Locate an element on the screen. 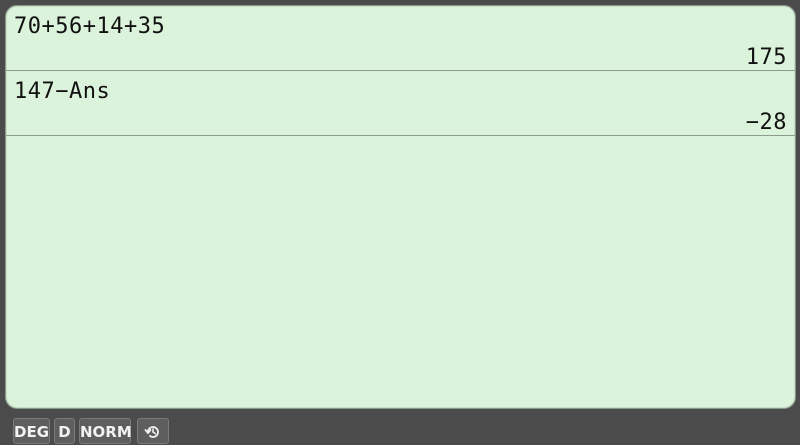 This screenshot has height=445, width=800. history-button is located at coordinates (153, 431).